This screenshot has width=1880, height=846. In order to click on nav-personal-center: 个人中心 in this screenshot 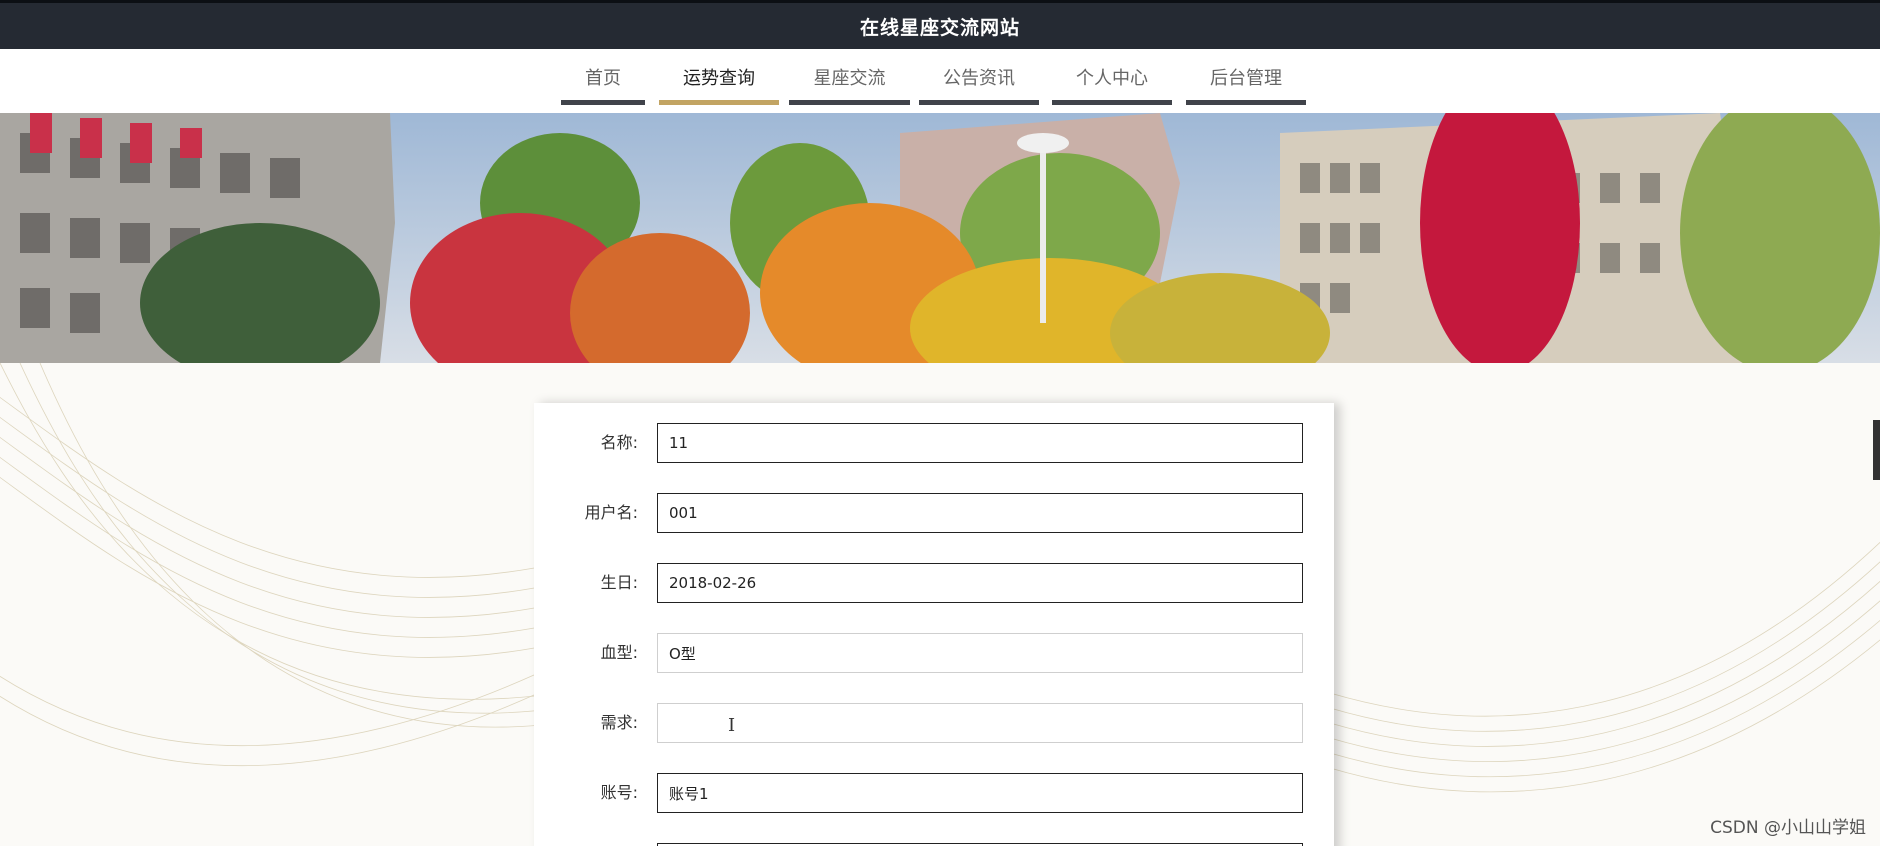, I will do `click(1112, 77)`.